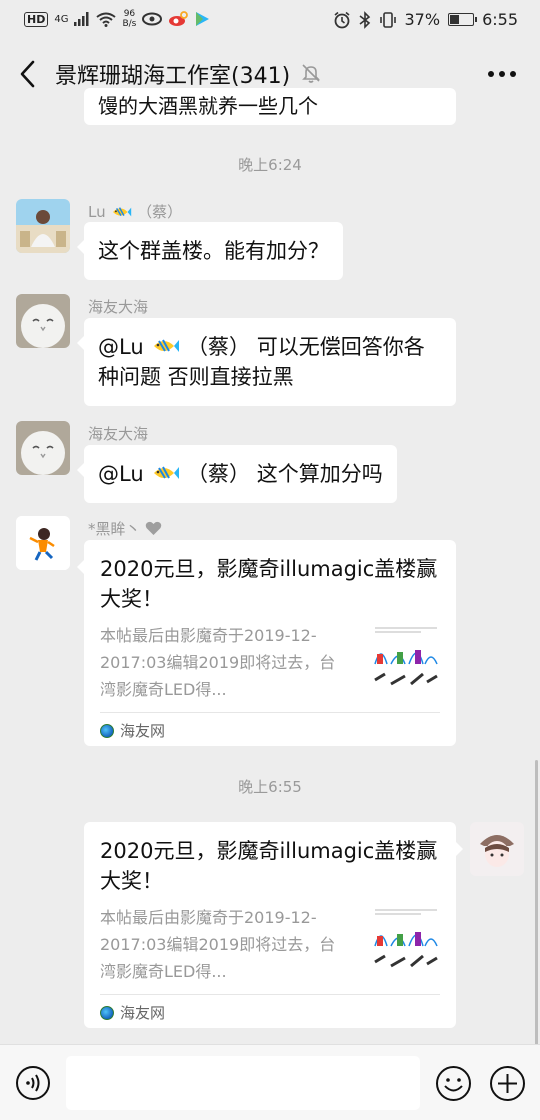  Describe the element at coordinates (61, 19) in the screenshot. I see `network-type: 4G` at that location.